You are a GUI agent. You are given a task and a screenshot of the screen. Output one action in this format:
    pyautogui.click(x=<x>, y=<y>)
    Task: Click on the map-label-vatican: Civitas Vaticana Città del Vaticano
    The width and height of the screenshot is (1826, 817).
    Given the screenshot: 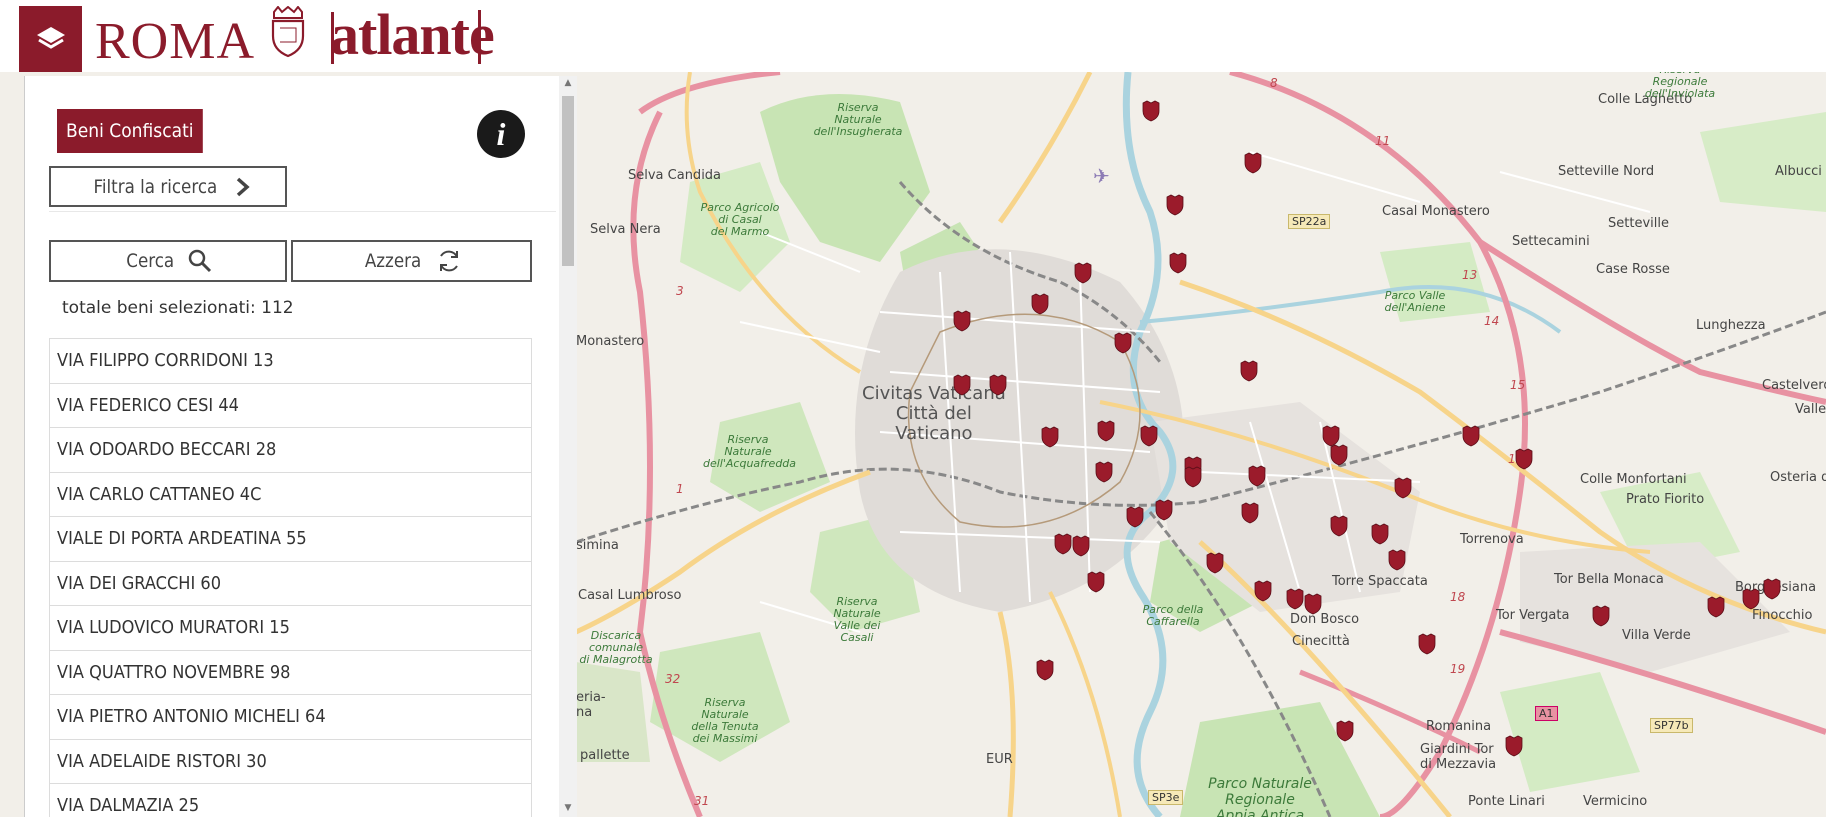 What is the action you would take?
    pyautogui.click(x=934, y=413)
    